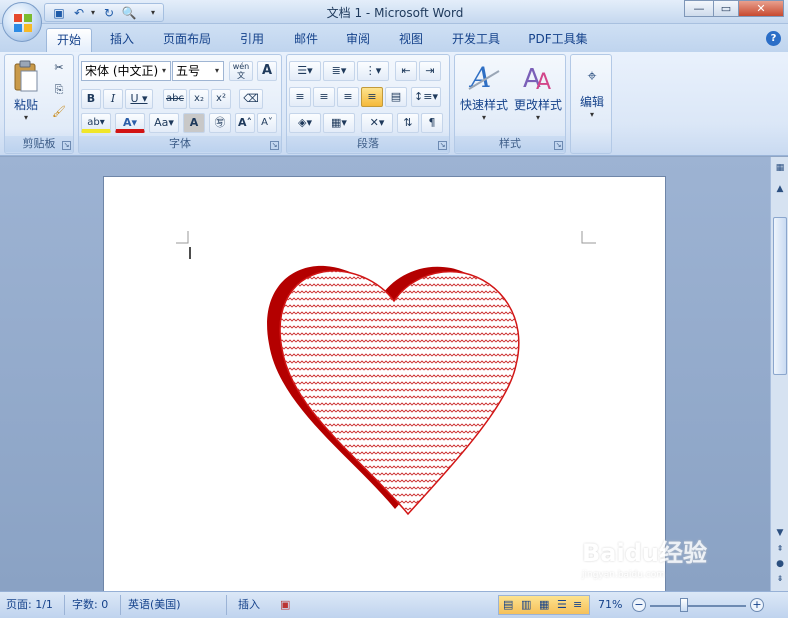 Image resolution: width=788 pixels, height=618 pixels. I want to click on bullets-button: ☰▾, so click(305, 71).